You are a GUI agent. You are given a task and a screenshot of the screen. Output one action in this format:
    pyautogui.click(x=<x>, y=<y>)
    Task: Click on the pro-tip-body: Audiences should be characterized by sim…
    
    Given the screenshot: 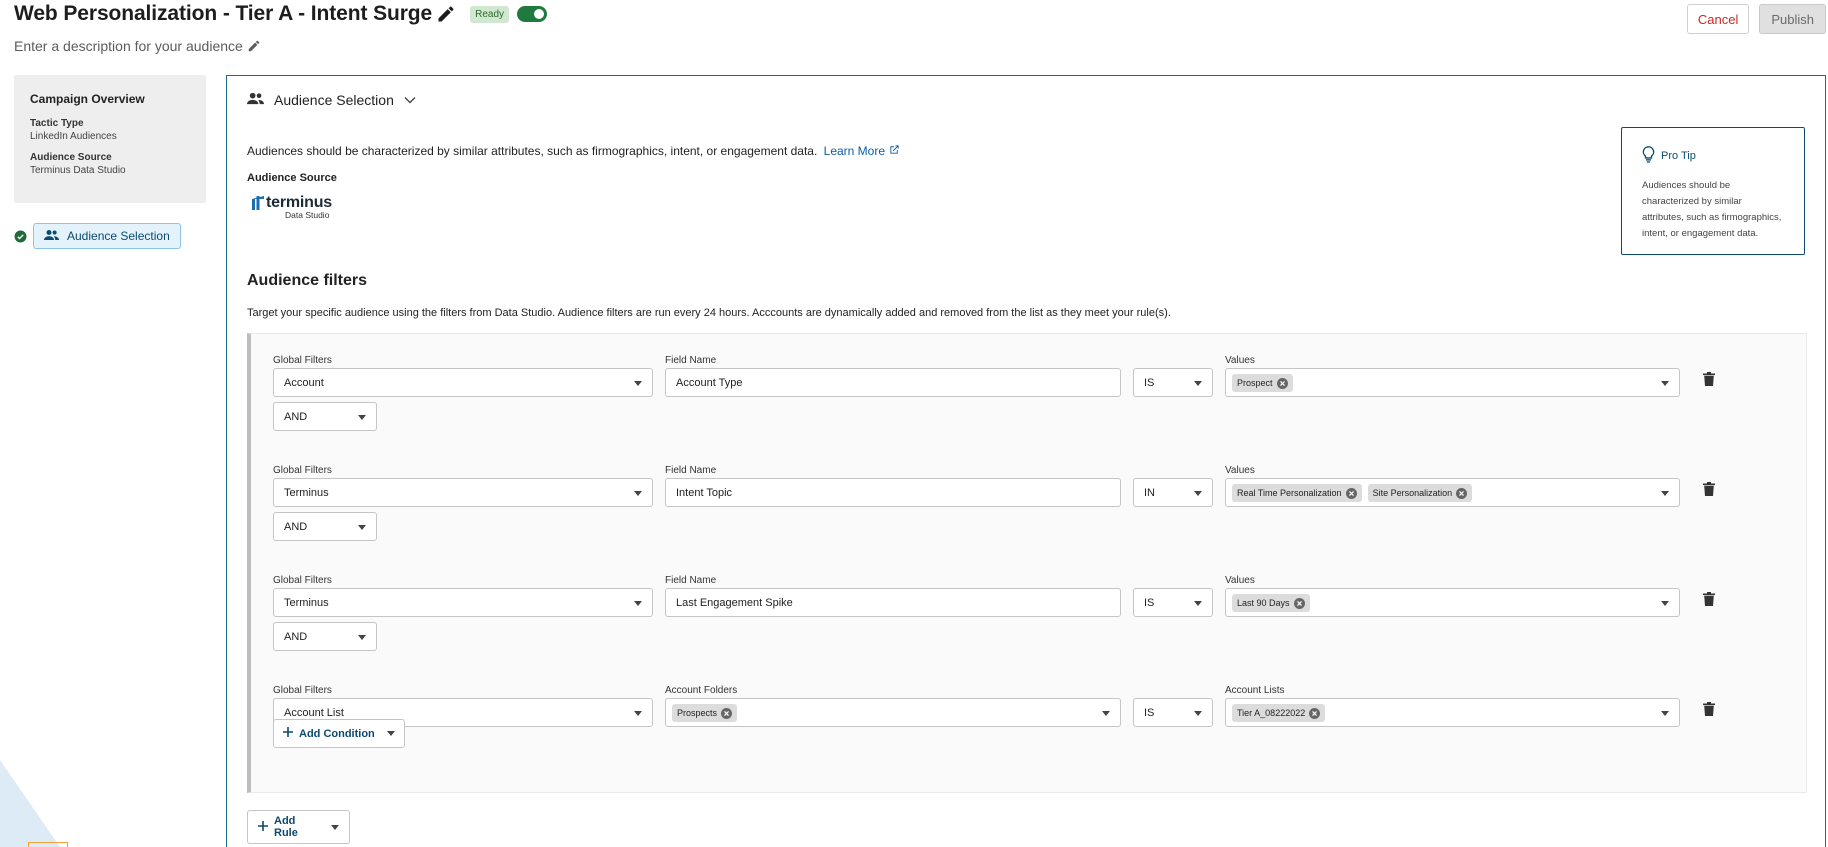 What is the action you would take?
    pyautogui.click(x=1712, y=209)
    